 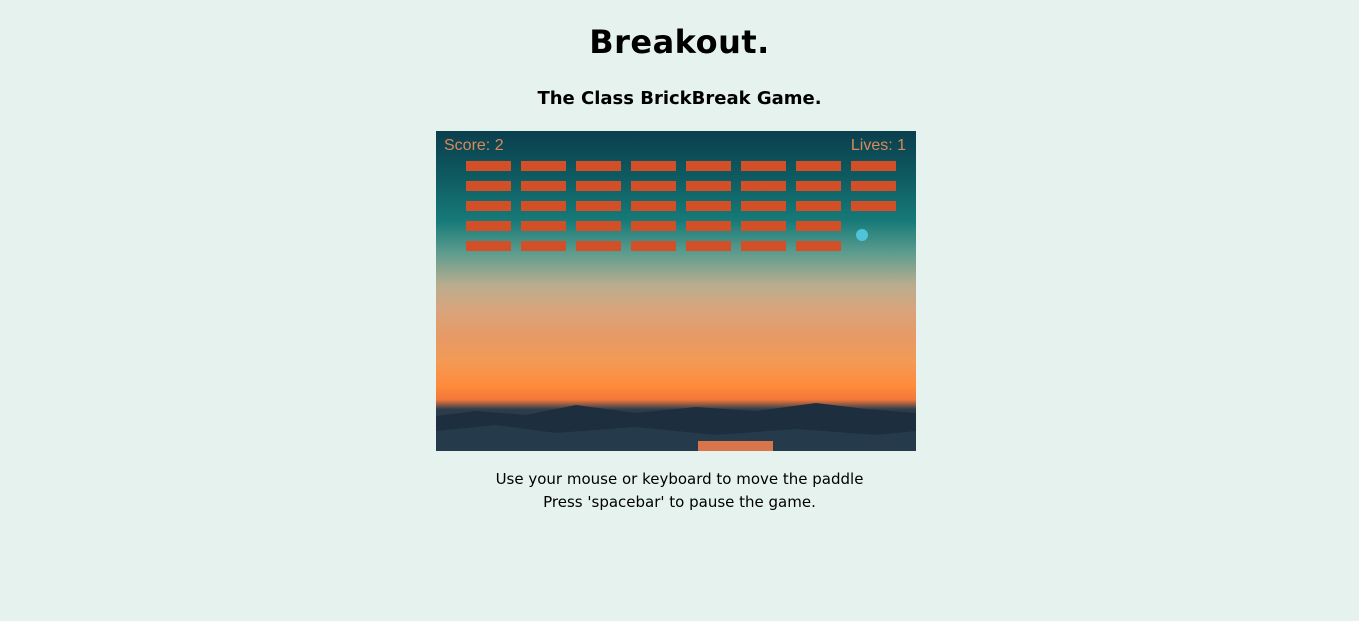 I want to click on ball, so click(x=862, y=235).